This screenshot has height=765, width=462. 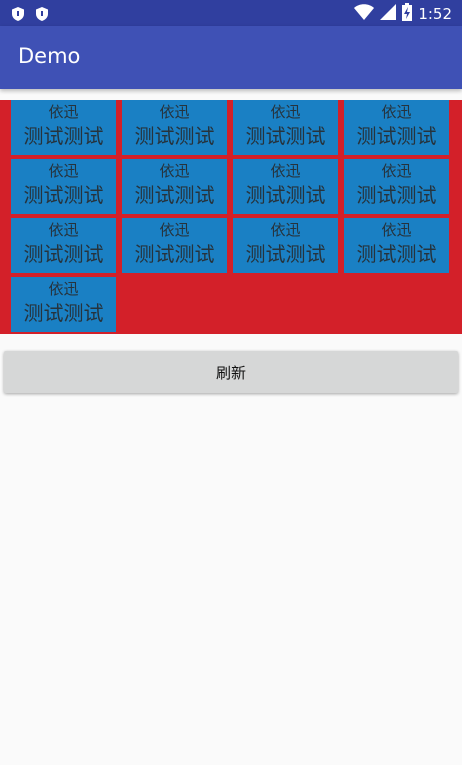 I want to click on status-bar: 1:52, so click(x=231, y=13).